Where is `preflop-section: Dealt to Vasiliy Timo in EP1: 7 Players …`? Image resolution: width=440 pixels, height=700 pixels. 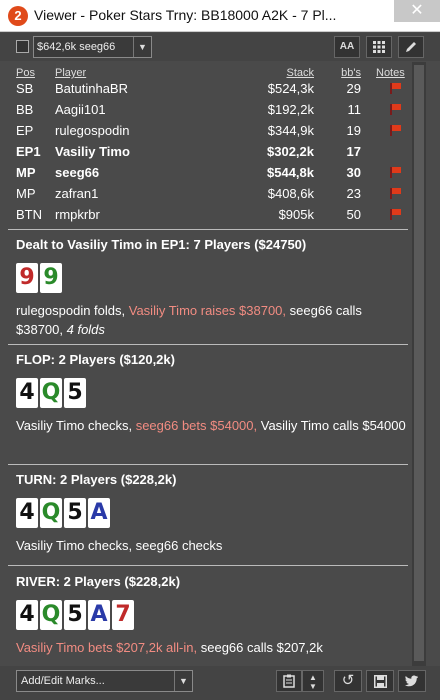 preflop-section: Dealt to Vasiliy Timo in EP1: 7 Players … is located at coordinates (212, 288).